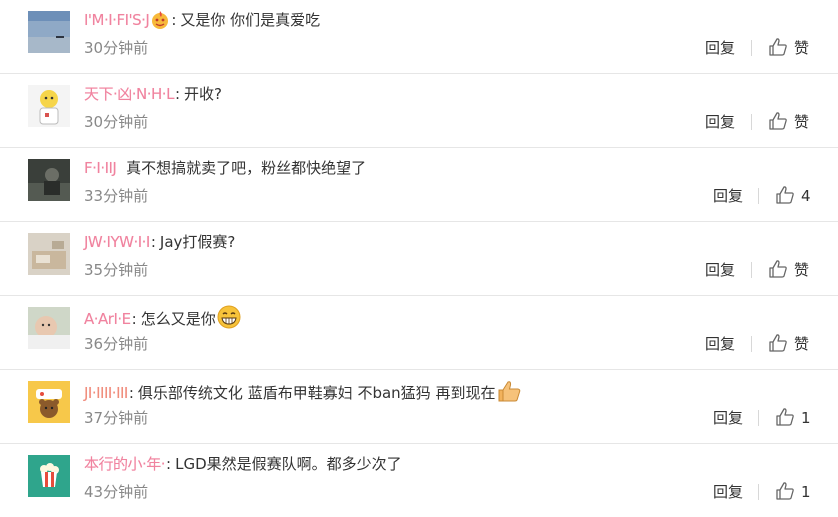  Describe the element at coordinates (419, 185) in the screenshot. I see `comment-item: F·I·IIJ 真不想搞就卖了吧，粉丝都快绝望了 33分钟前 回复 4` at that location.